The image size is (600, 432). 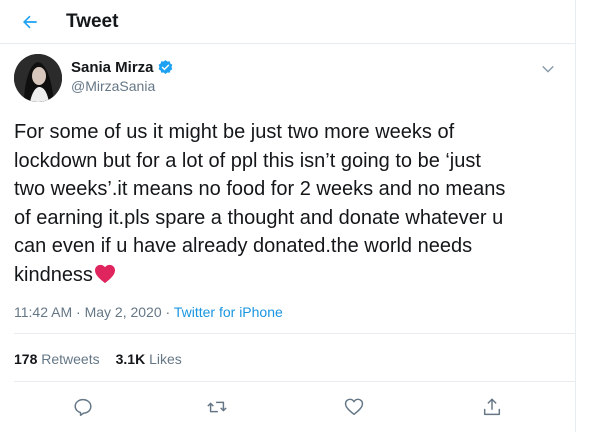 What do you see at coordinates (165, 359) in the screenshot?
I see `likes-label: Likes` at bounding box center [165, 359].